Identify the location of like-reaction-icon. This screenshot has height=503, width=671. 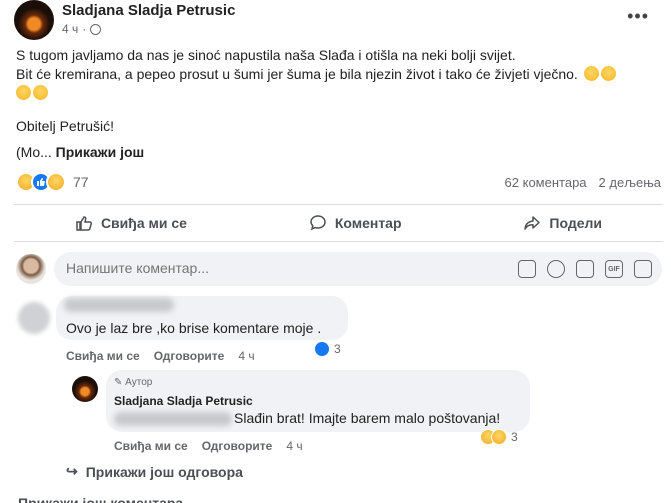
(322, 349).